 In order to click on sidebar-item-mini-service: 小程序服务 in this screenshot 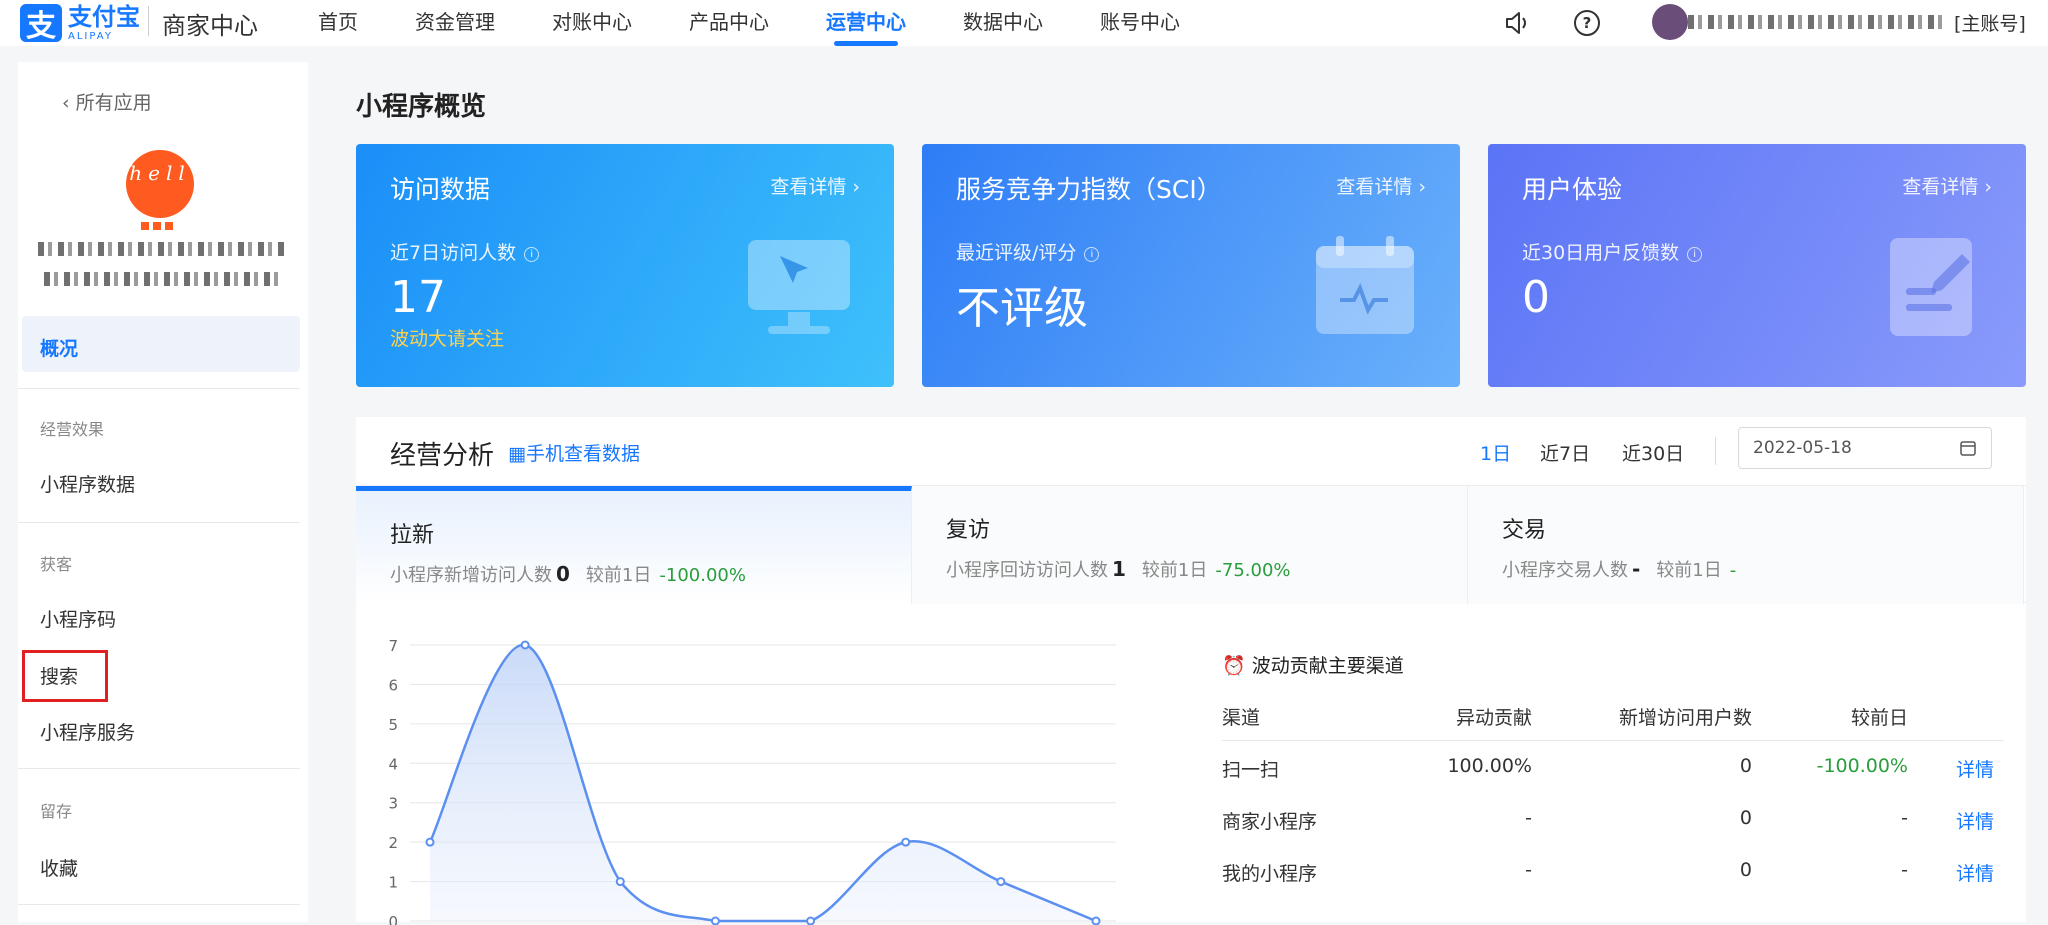, I will do `click(87, 731)`.